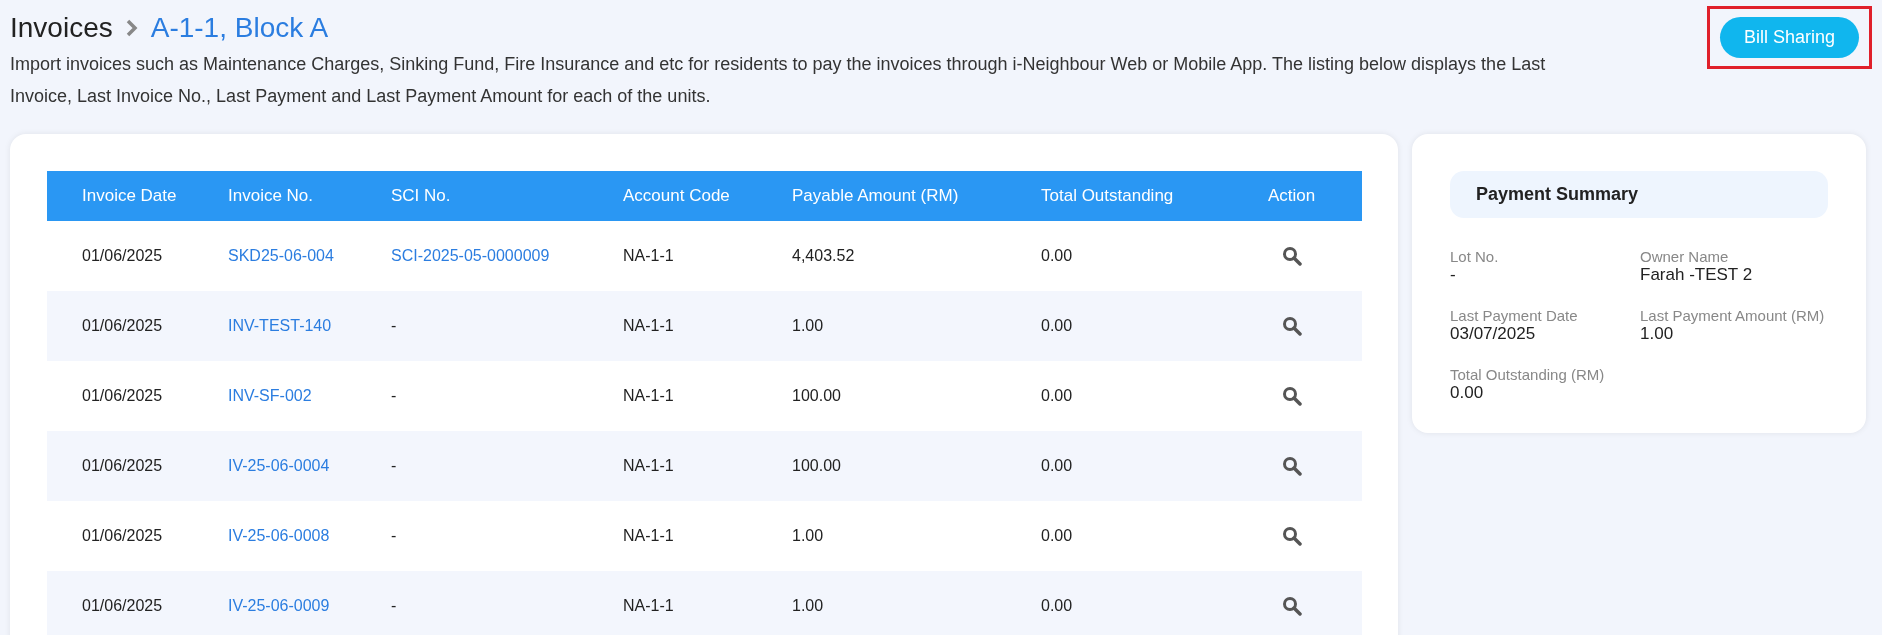 This screenshot has height=635, width=1882. Describe the element at coordinates (1493, 334) in the screenshot. I see `field-value: 03/07/2025` at that location.